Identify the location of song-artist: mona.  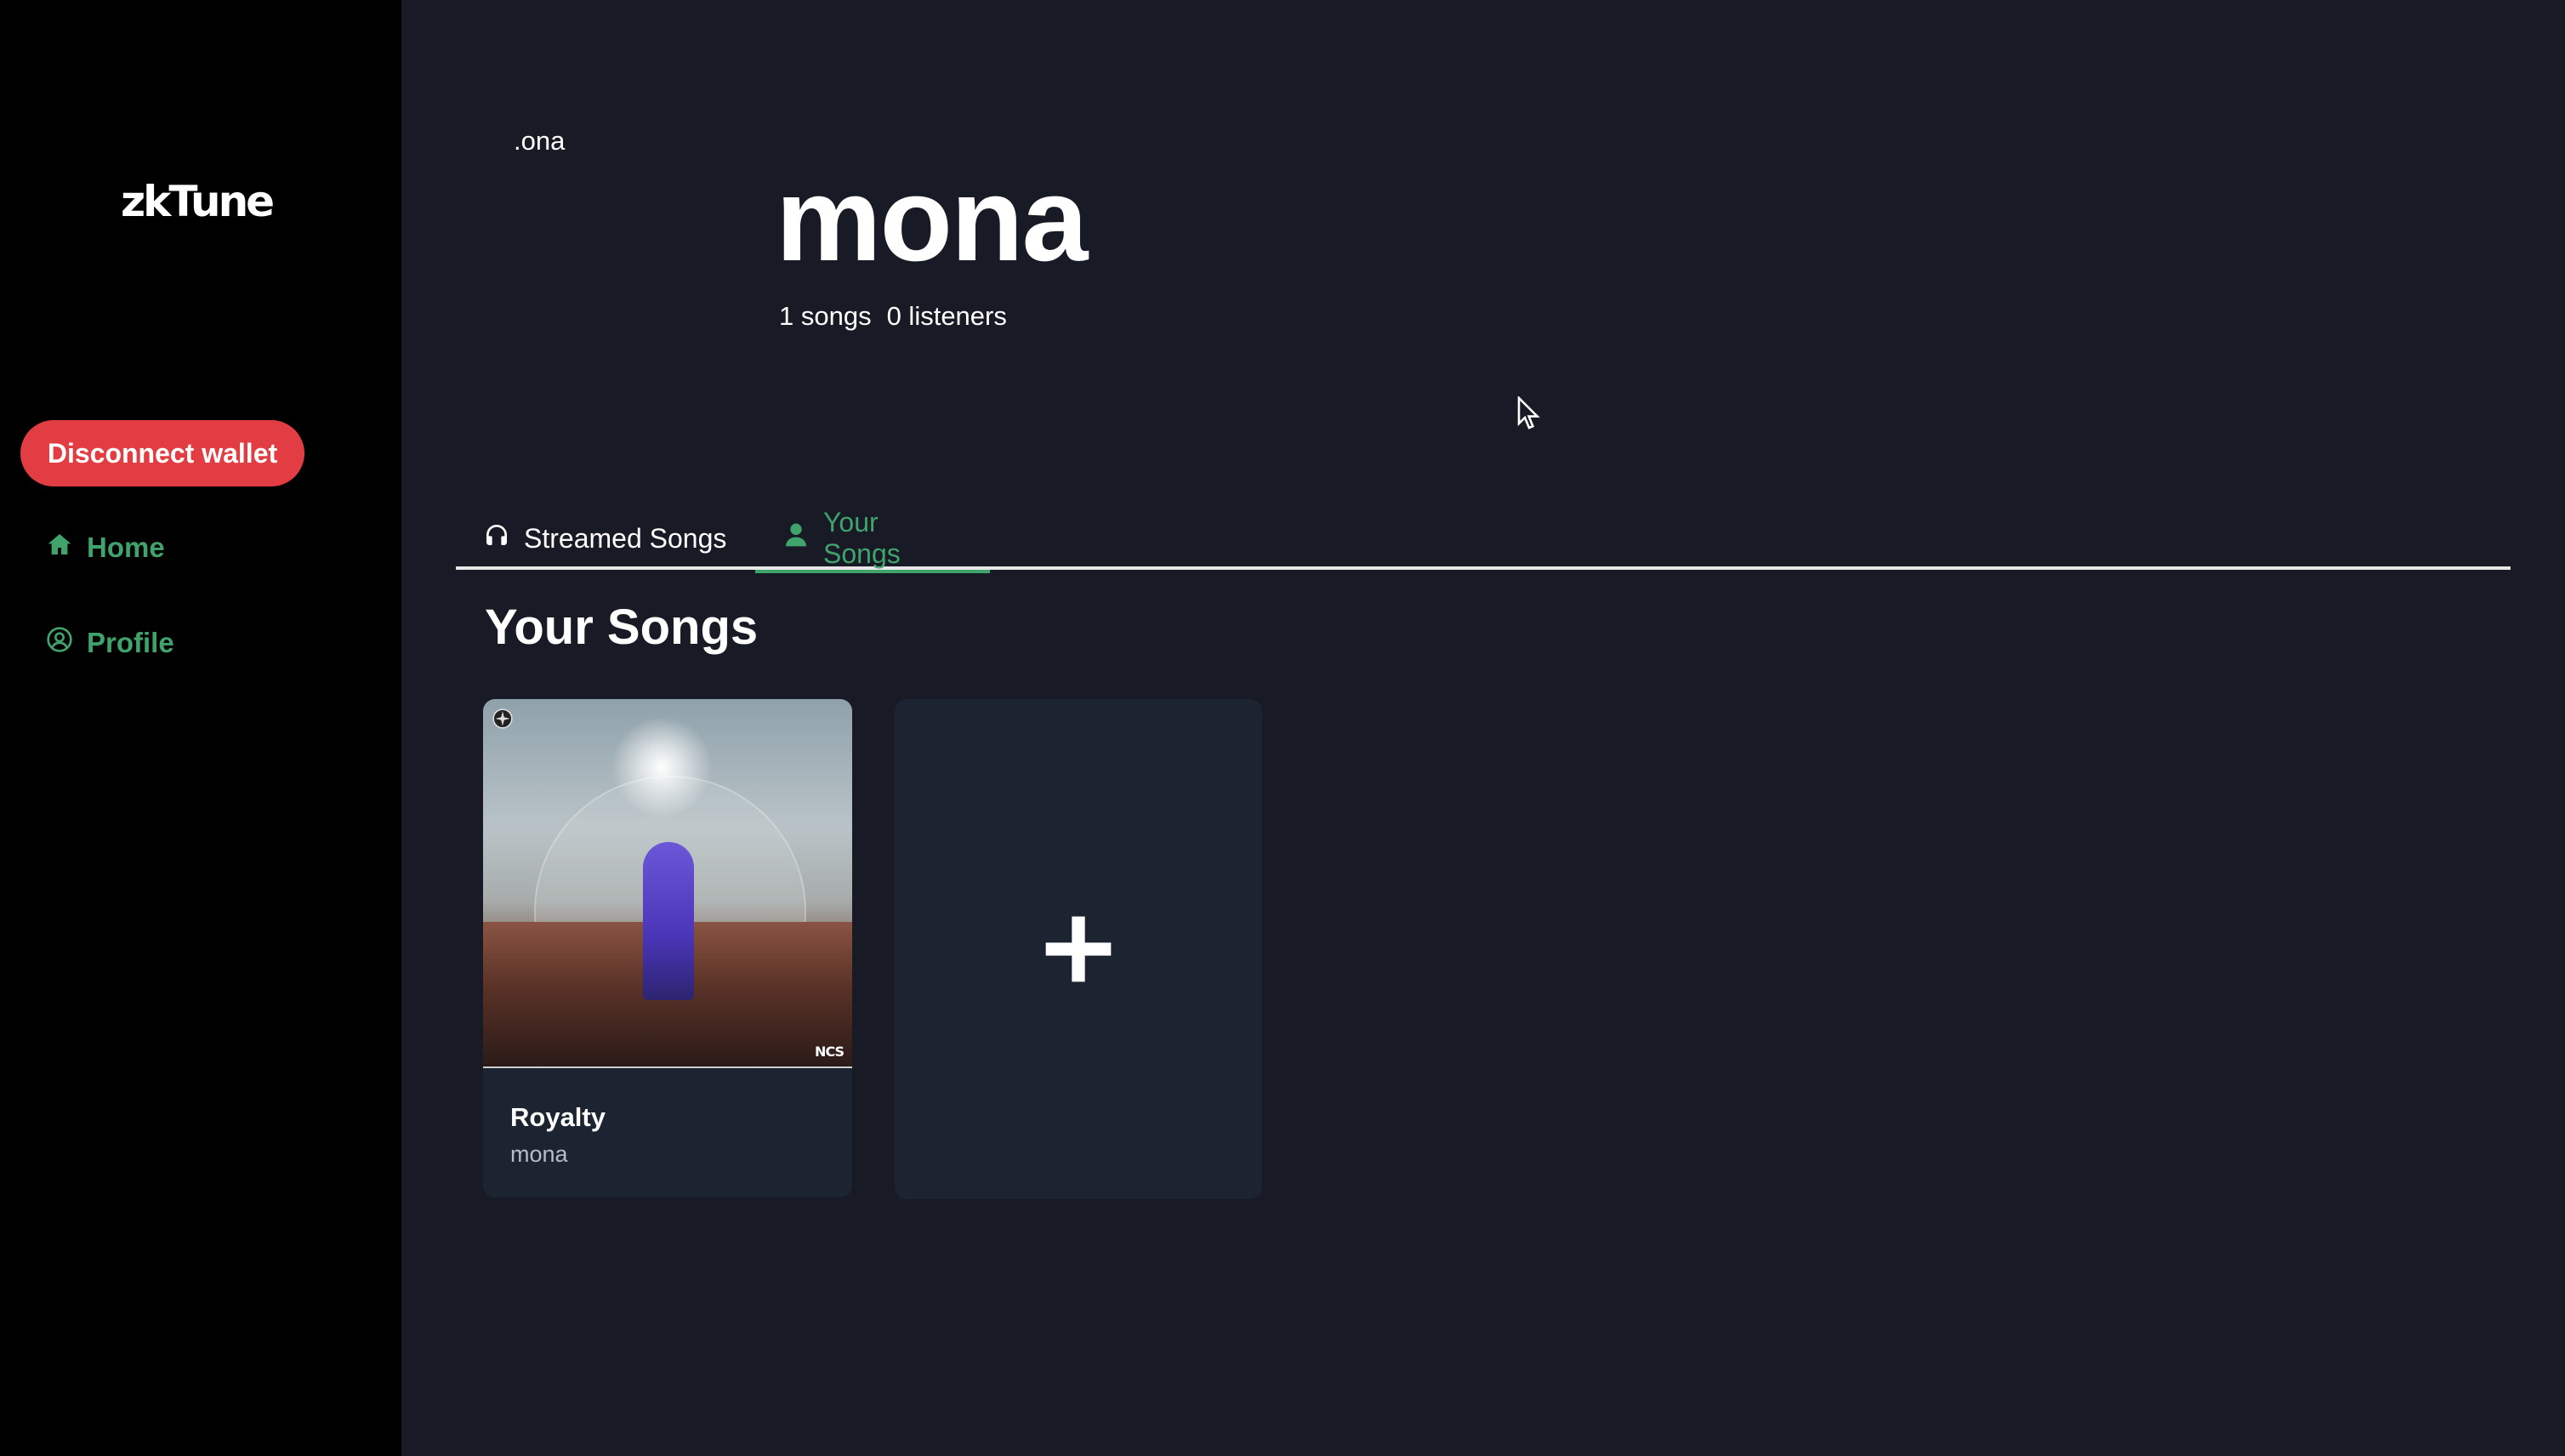
(539, 1154).